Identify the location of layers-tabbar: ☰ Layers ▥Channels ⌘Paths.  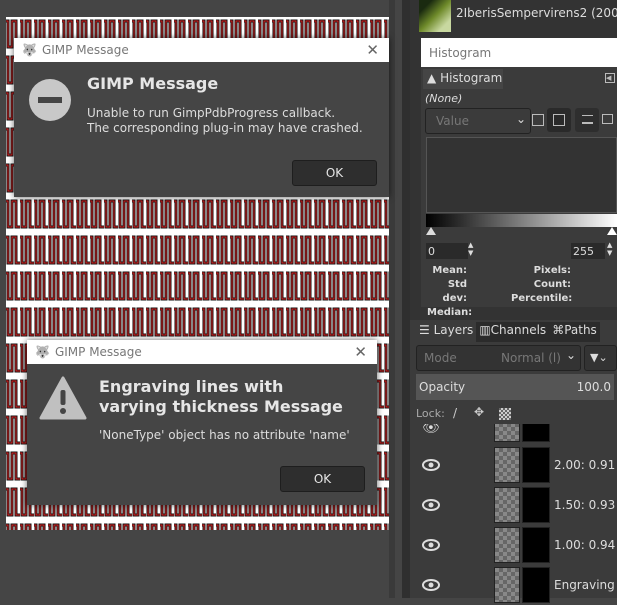
(516, 332).